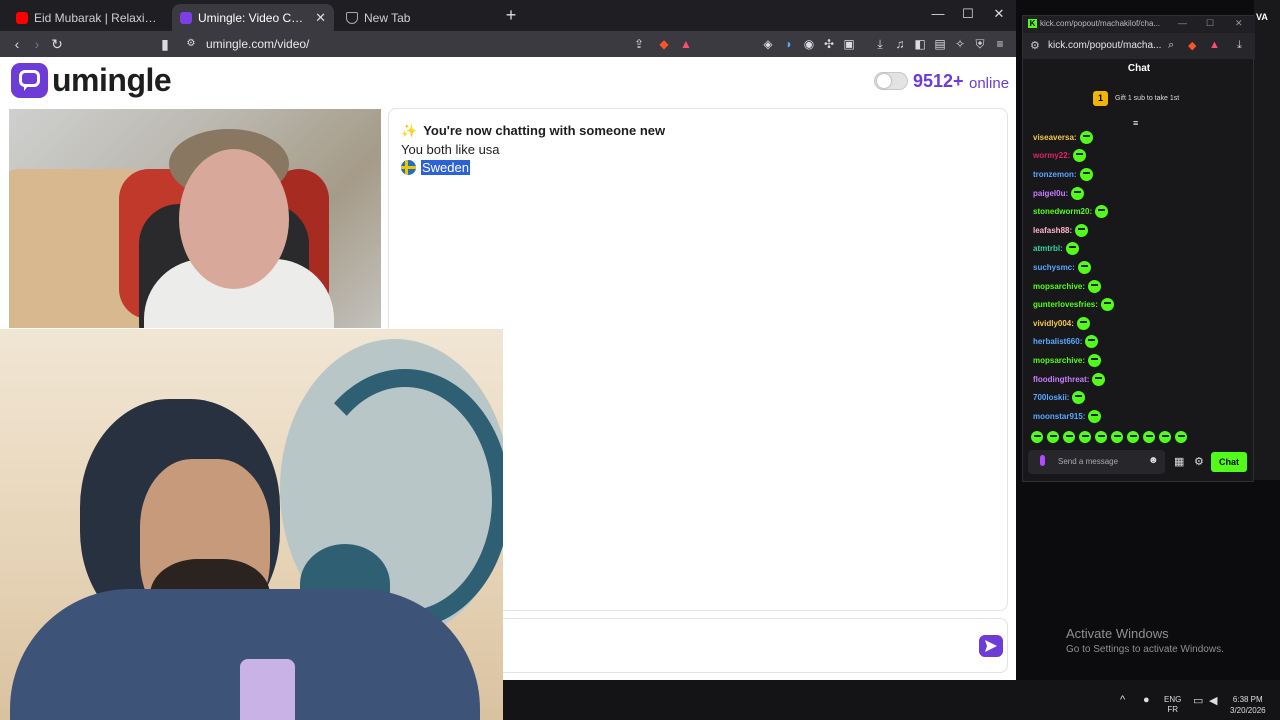 Image resolution: width=1280 pixels, height=720 pixels. I want to click on share-icon: ⇪, so click(639, 44).